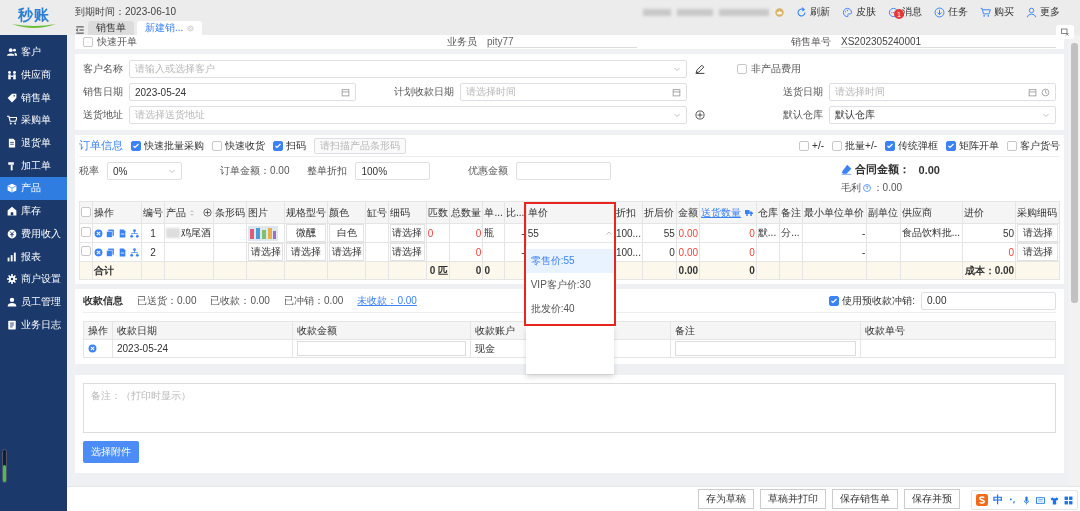 The height and width of the screenshot is (511, 1080). I want to click on collapse-menu-icon, so click(80, 30).